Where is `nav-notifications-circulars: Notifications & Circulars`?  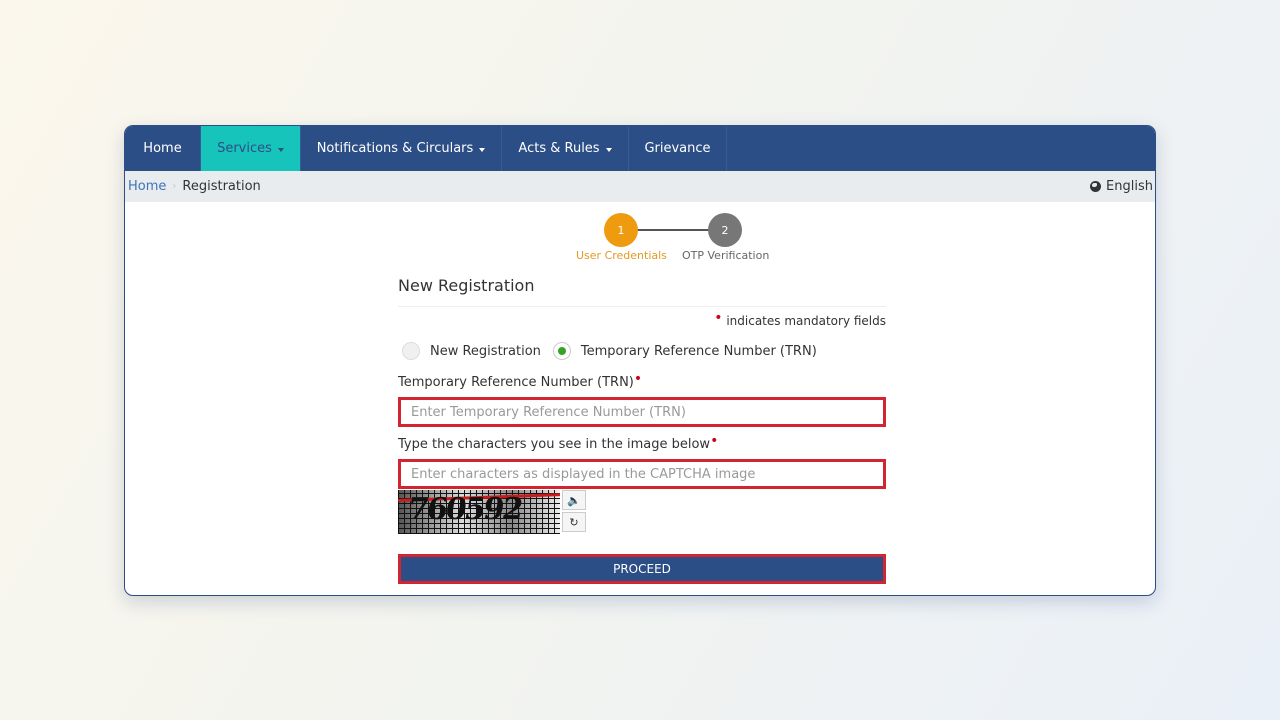
nav-notifications-circulars: Notifications & Circulars is located at coordinates (401, 148).